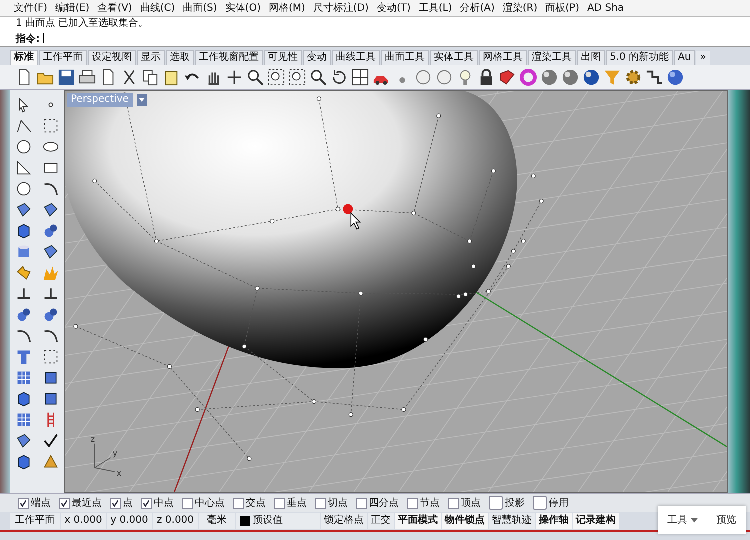 The image size is (750, 540). Describe the element at coordinates (375, 39) in the screenshot. I see `command-line-field: 指令: |` at that location.